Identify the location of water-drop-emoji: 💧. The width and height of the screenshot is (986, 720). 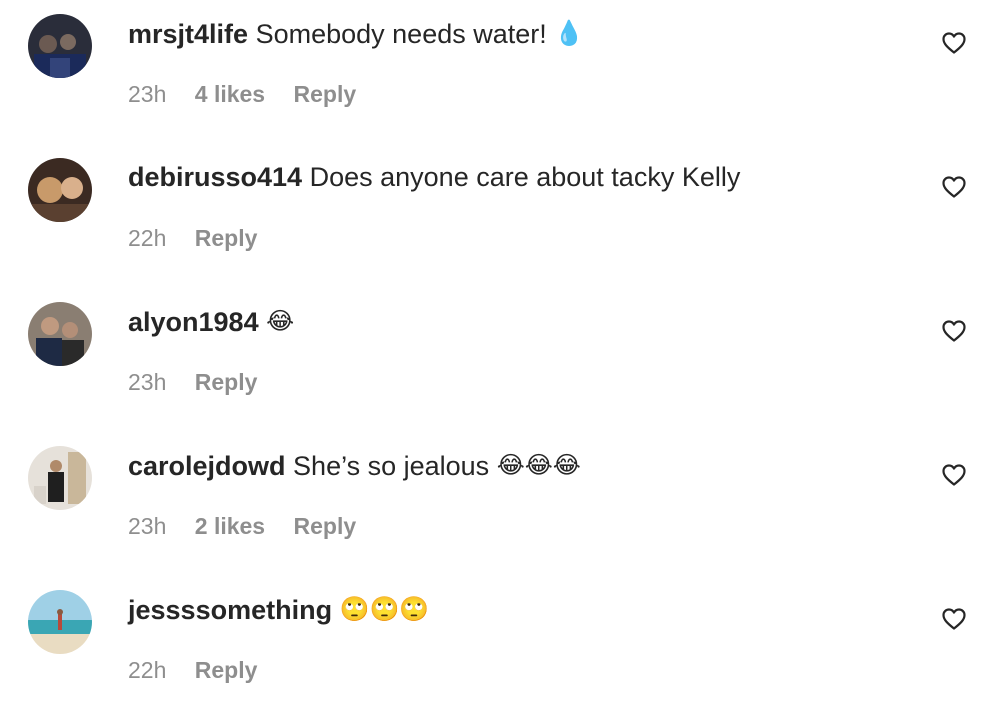
(569, 33).